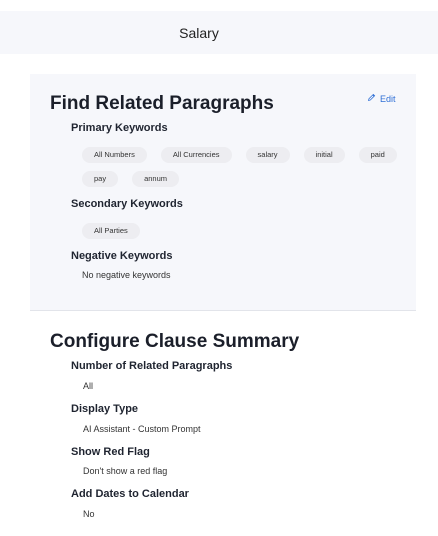 This screenshot has height=536, width=438. Describe the element at coordinates (88, 386) in the screenshot. I see `field-value: All` at that location.